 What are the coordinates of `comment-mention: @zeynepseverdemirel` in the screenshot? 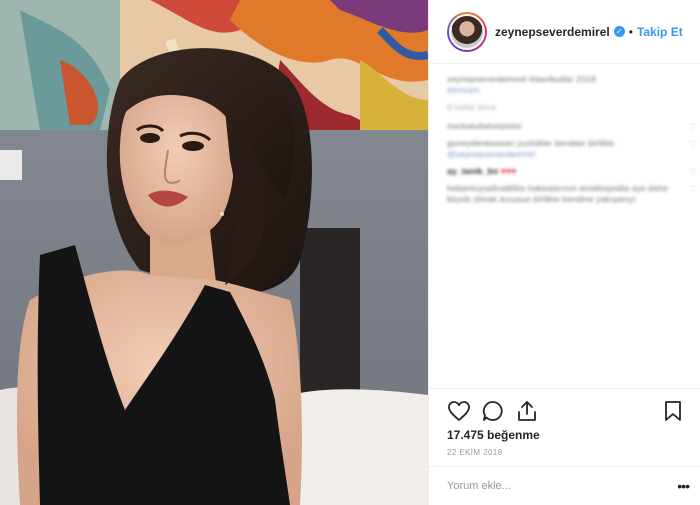 It's located at (491, 154).